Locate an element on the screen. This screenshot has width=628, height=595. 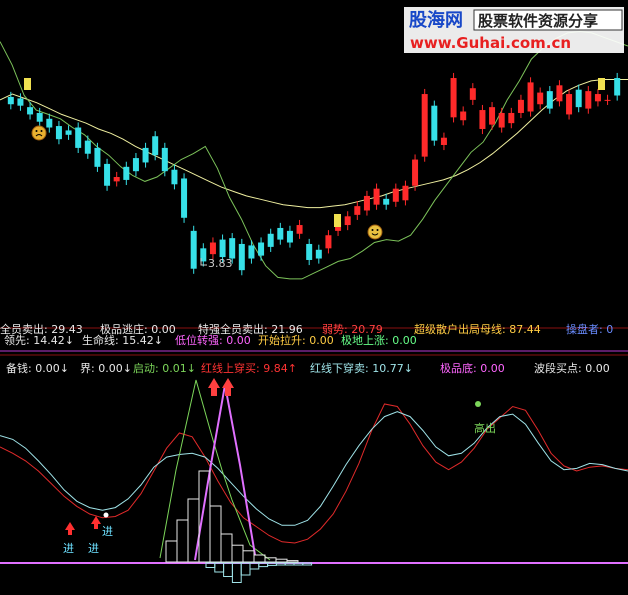
sell-dot is located at coordinates (478, 404).